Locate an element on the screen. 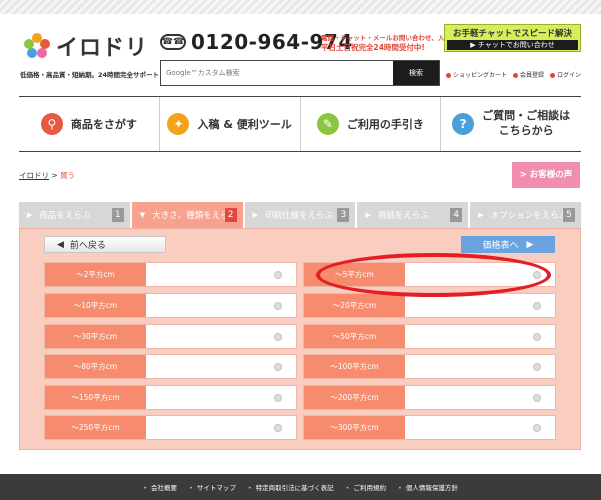  step-label: オプションをえらぶ is located at coordinates (529, 216).